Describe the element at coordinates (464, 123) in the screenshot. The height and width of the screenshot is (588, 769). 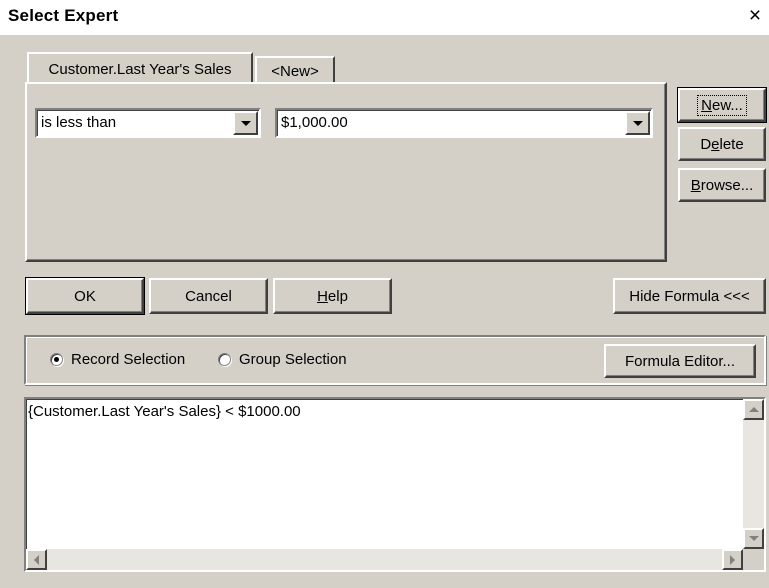
I see `value-dropdown: $1,000.00` at that location.